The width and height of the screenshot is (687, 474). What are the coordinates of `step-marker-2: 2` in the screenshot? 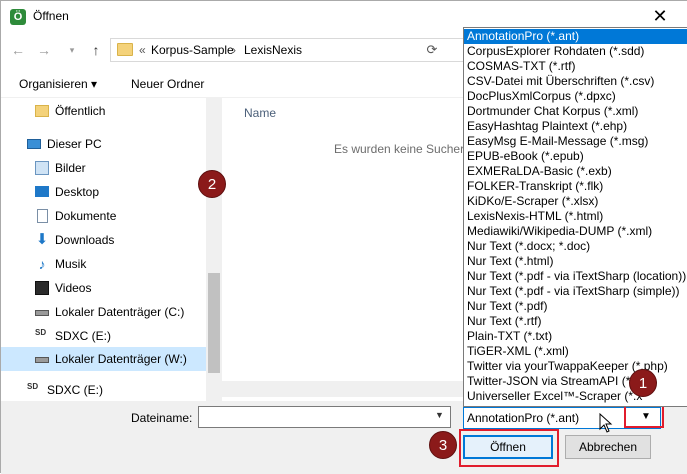 It's located at (212, 184).